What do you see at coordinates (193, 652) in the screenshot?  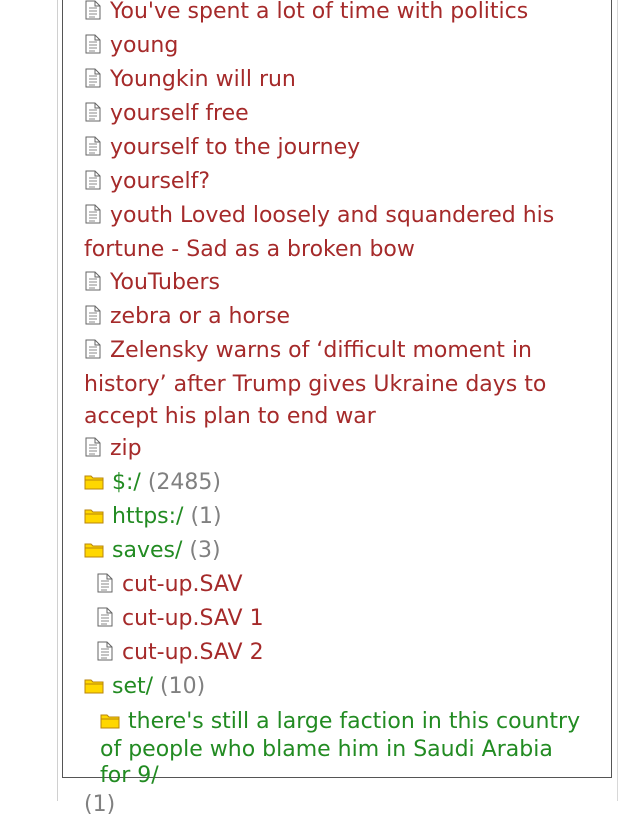 I see `tree-item-link: cut-up.SAV 2` at bounding box center [193, 652].